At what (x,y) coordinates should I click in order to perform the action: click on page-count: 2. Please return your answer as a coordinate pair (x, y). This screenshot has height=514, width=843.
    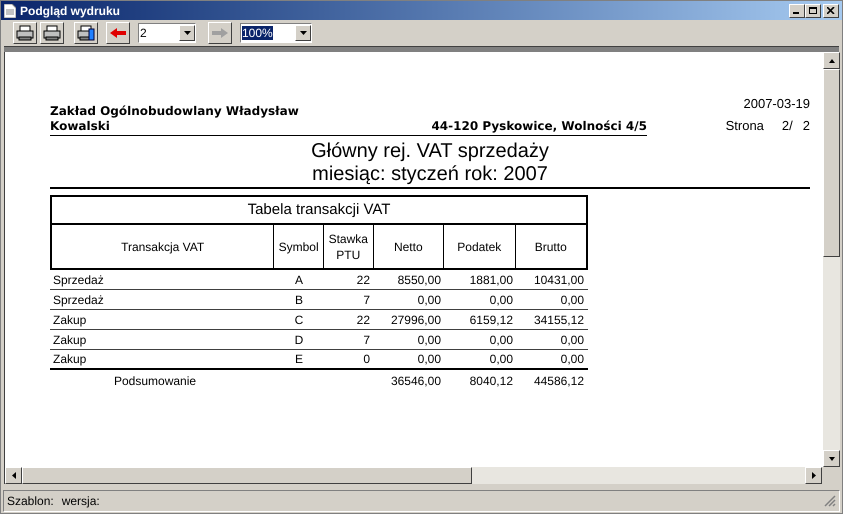
    Looking at the image, I should click on (806, 126).